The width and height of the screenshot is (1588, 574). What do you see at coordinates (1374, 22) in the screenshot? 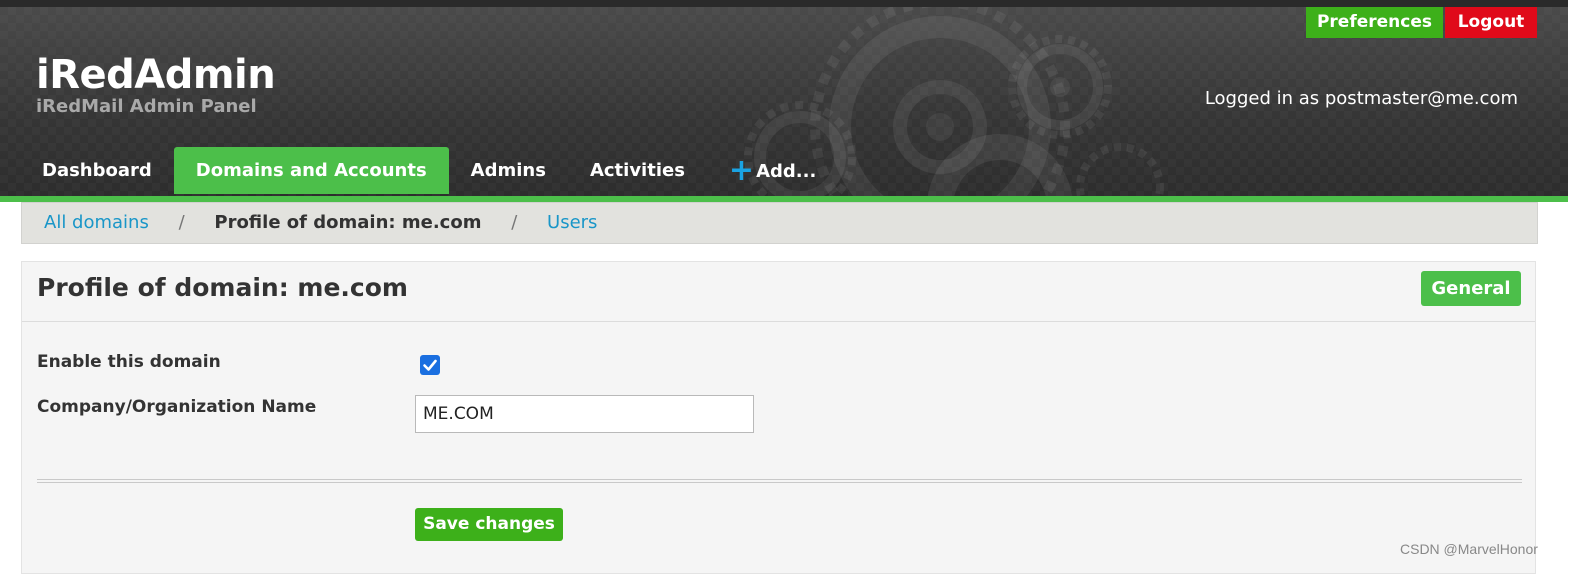
I see `preferences-button: Preferences` at bounding box center [1374, 22].